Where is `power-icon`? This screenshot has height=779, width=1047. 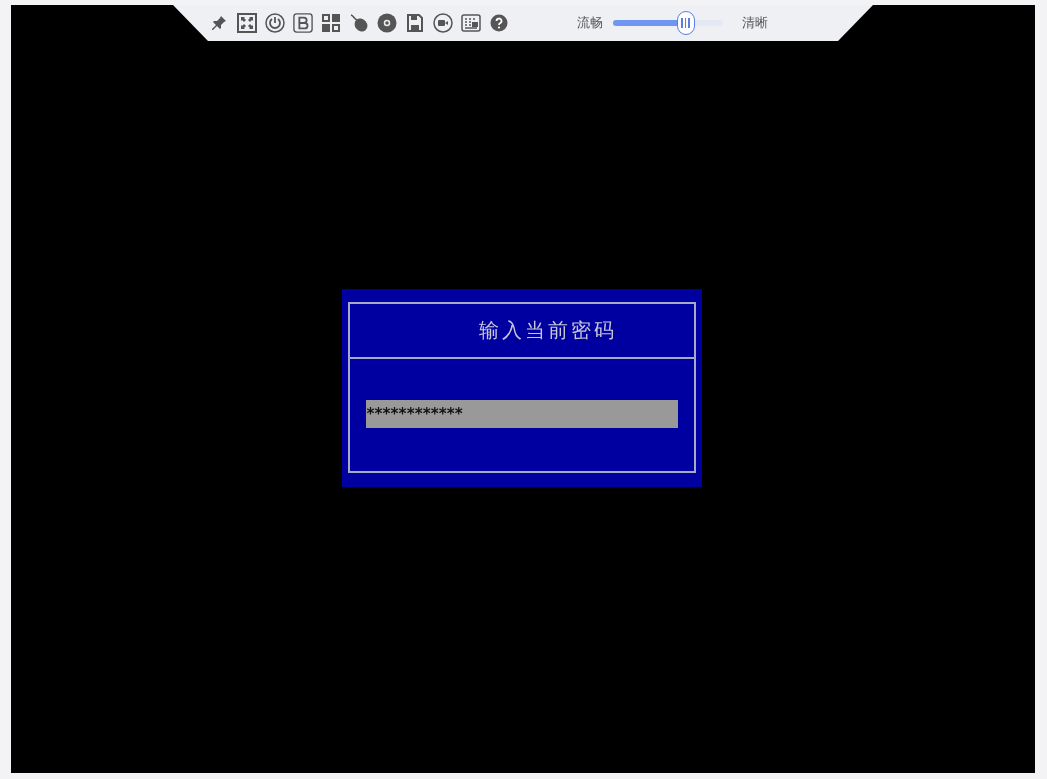
power-icon is located at coordinates (275, 23).